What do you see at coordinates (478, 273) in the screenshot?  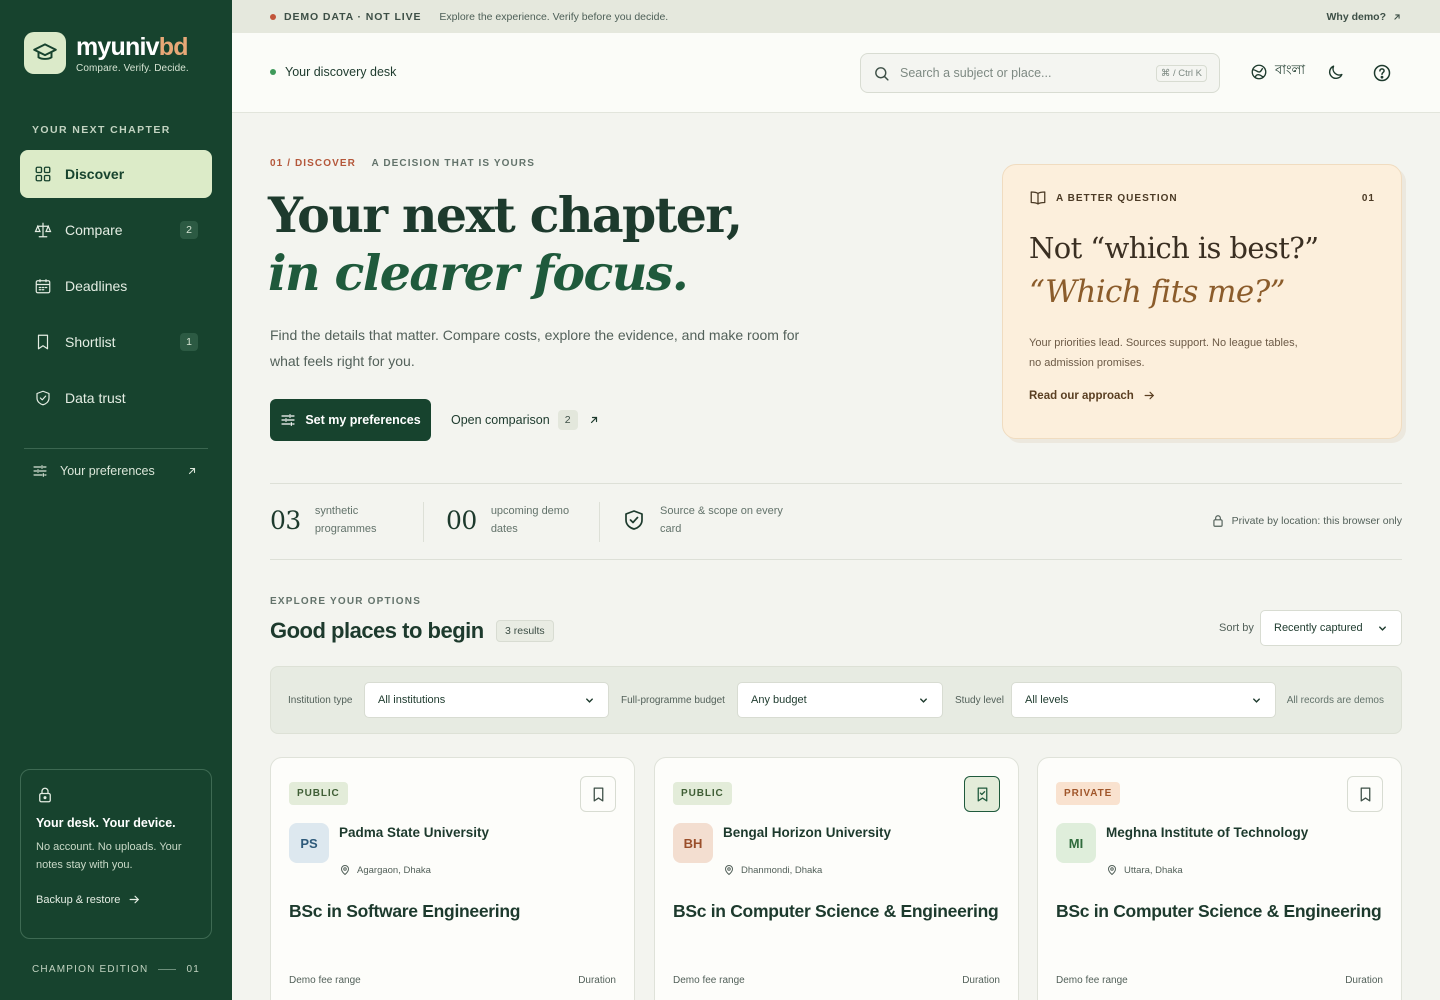 I see `hero-title-line2: in clearer focus.` at bounding box center [478, 273].